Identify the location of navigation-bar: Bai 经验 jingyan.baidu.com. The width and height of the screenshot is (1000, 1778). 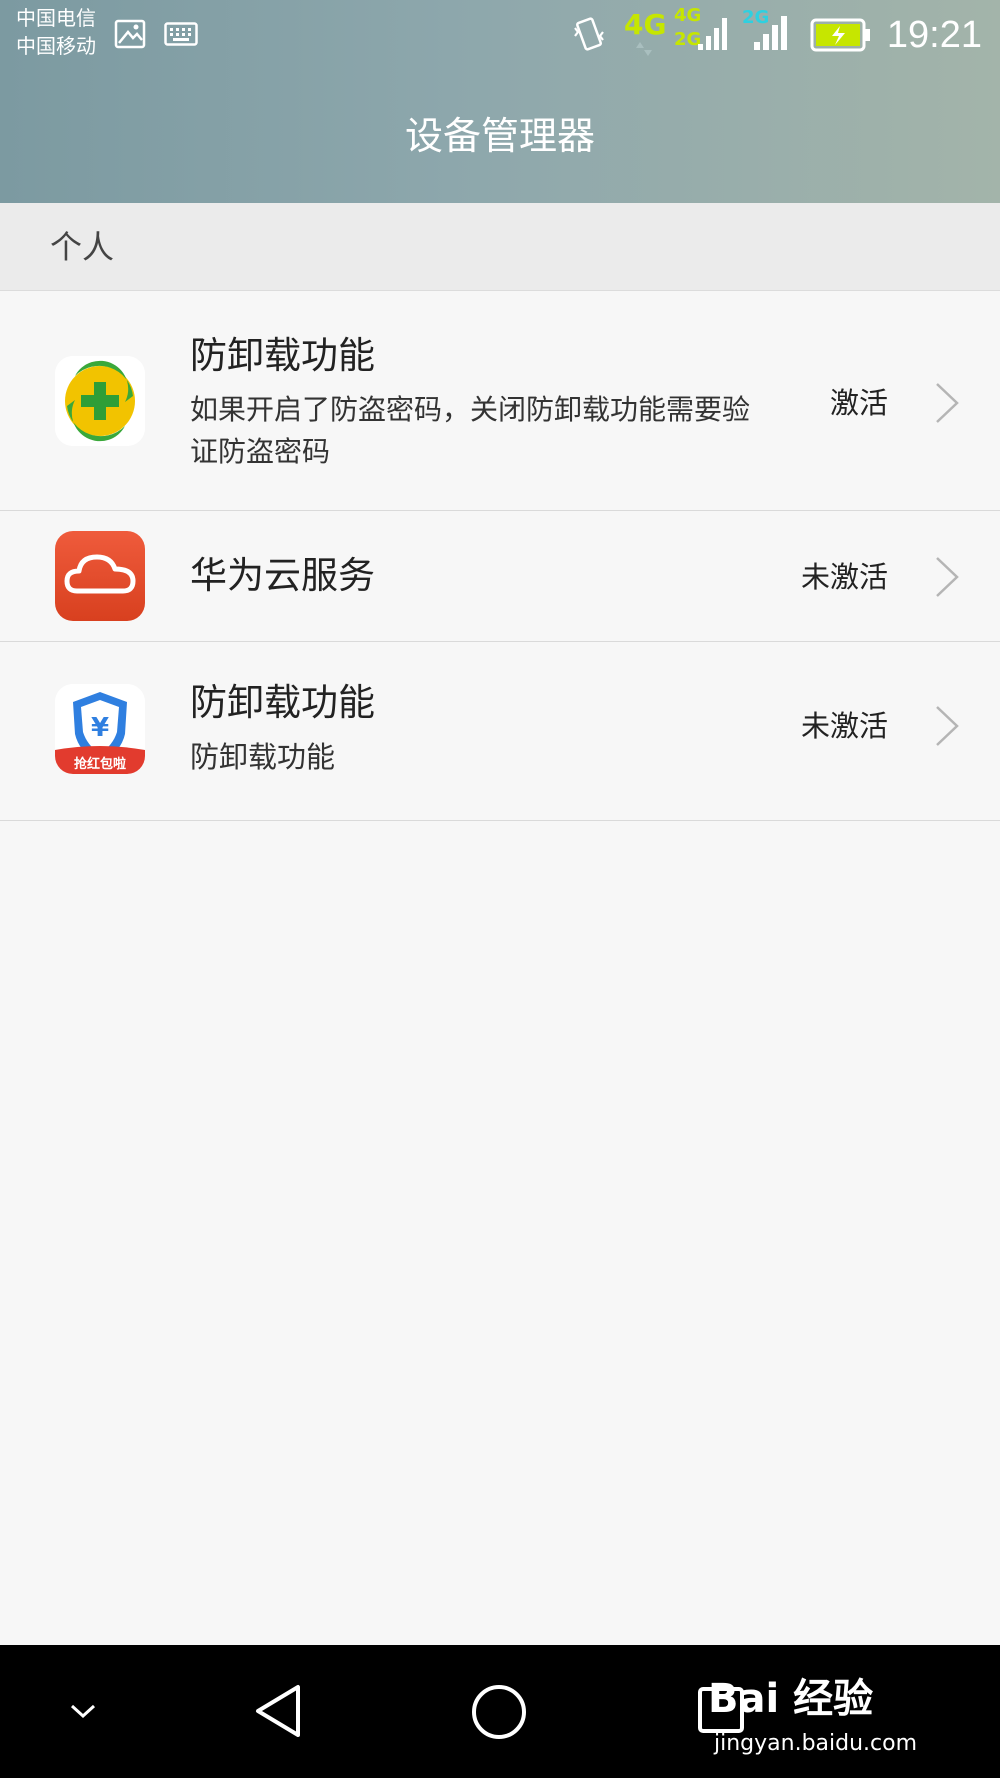
(500, 1711).